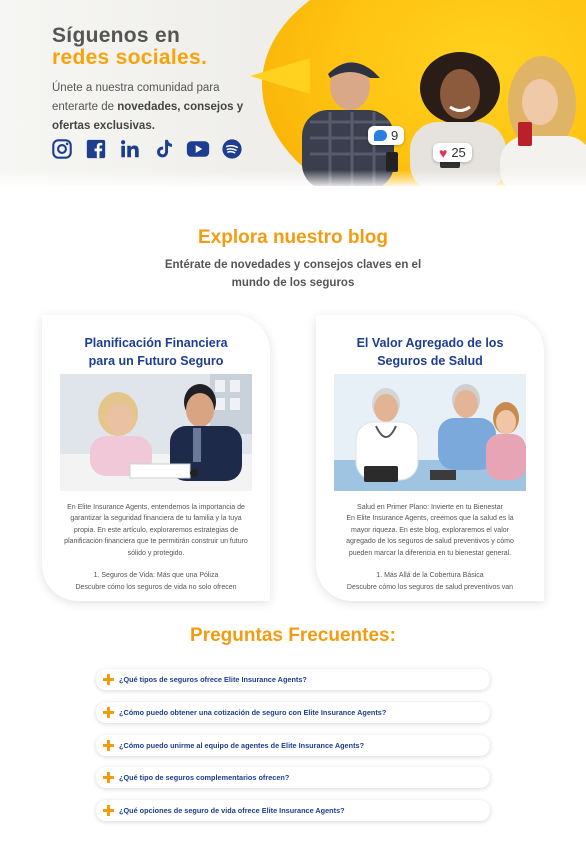 The width and height of the screenshot is (586, 859). What do you see at coordinates (293, 635) in the screenshot?
I see `faq-section-title: Preguntas Frecuentes:` at bounding box center [293, 635].